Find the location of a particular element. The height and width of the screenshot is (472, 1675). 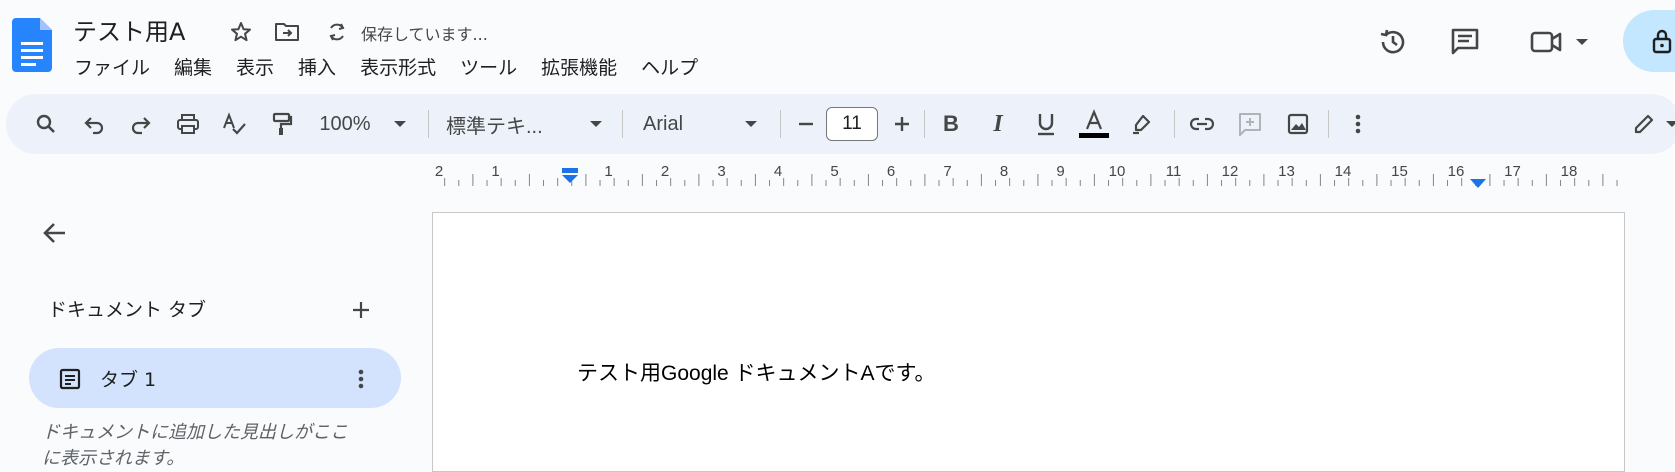

menu-extensions: 拡張機能 is located at coordinates (579, 68).